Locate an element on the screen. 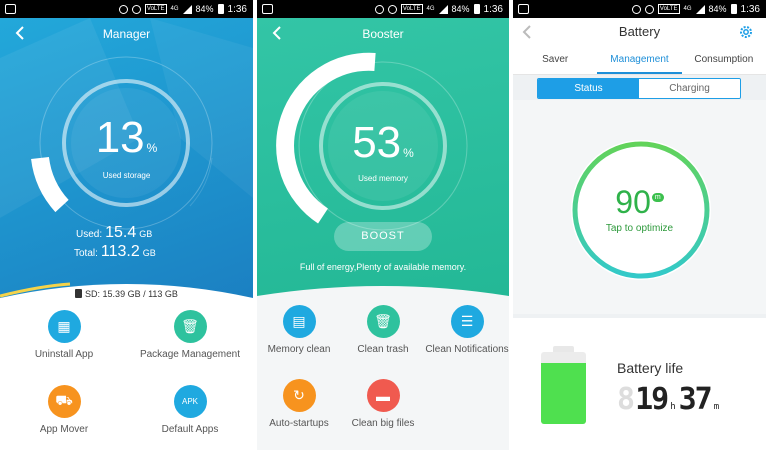 This screenshot has height=450, width=766. used-label: Used: is located at coordinates (89, 234).